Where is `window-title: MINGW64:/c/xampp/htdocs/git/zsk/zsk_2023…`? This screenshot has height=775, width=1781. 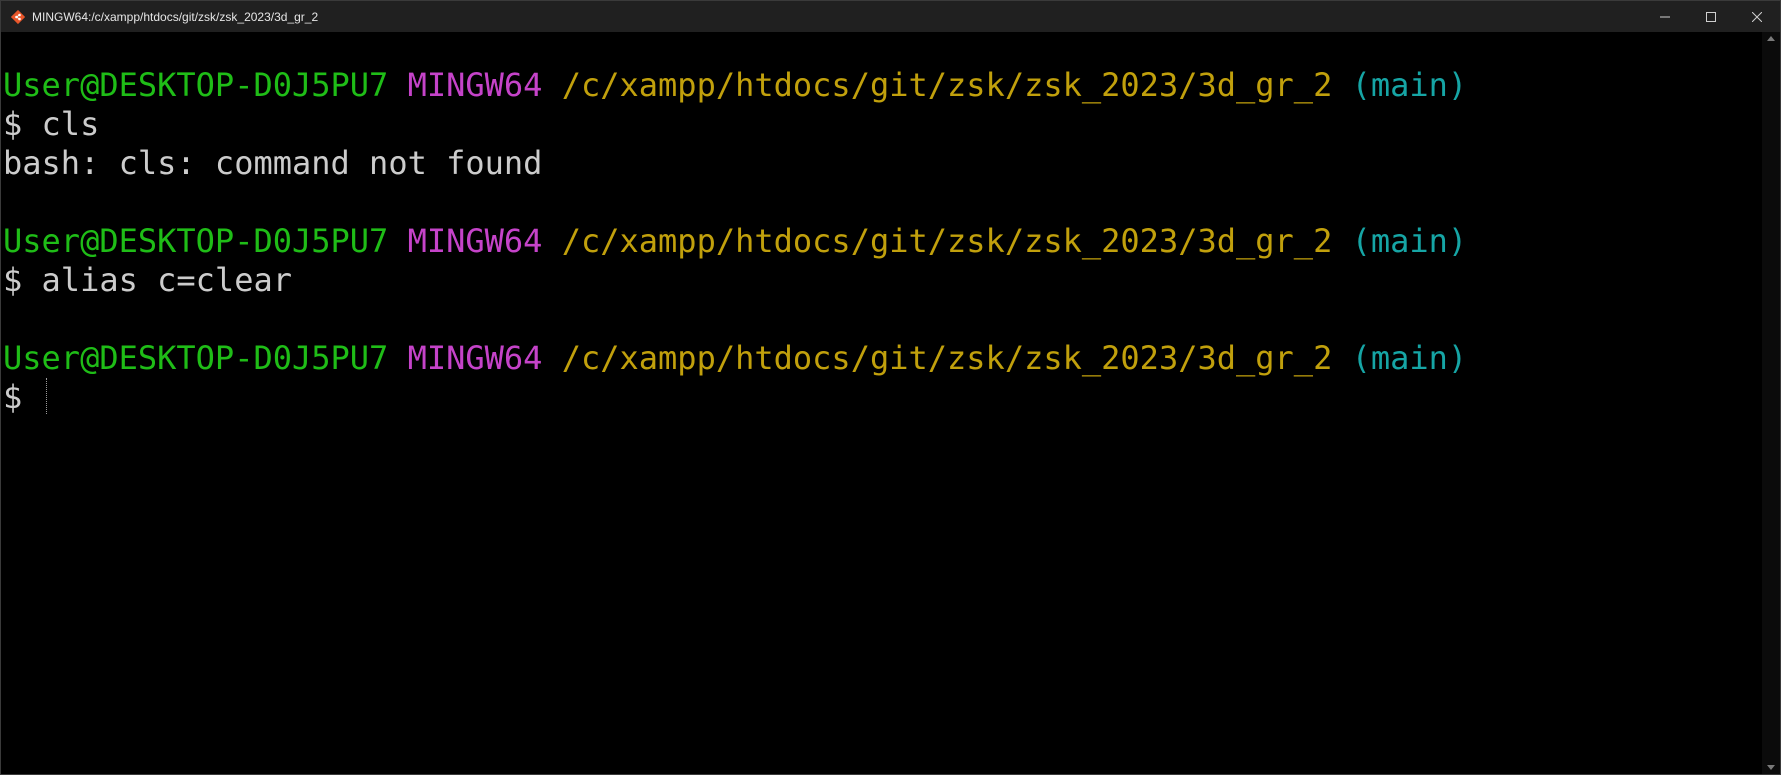
window-title: MINGW64:/c/xampp/htdocs/git/zsk/zsk_2023… is located at coordinates (175, 16).